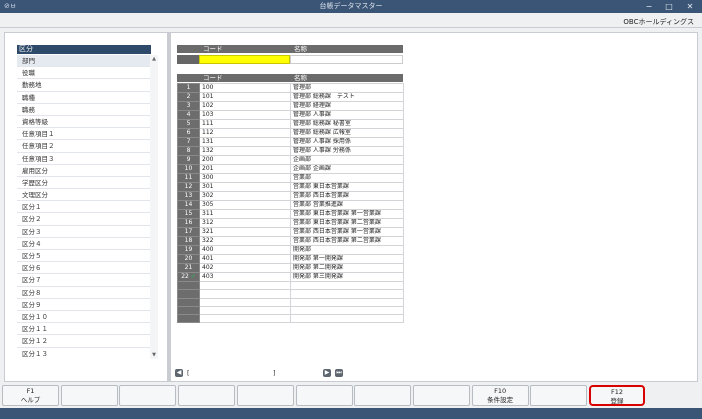 The width and height of the screenshot is (702, 419). I want to click on name-cell: 営業部 西日本営業課 第二営業課, so click(347, 241).